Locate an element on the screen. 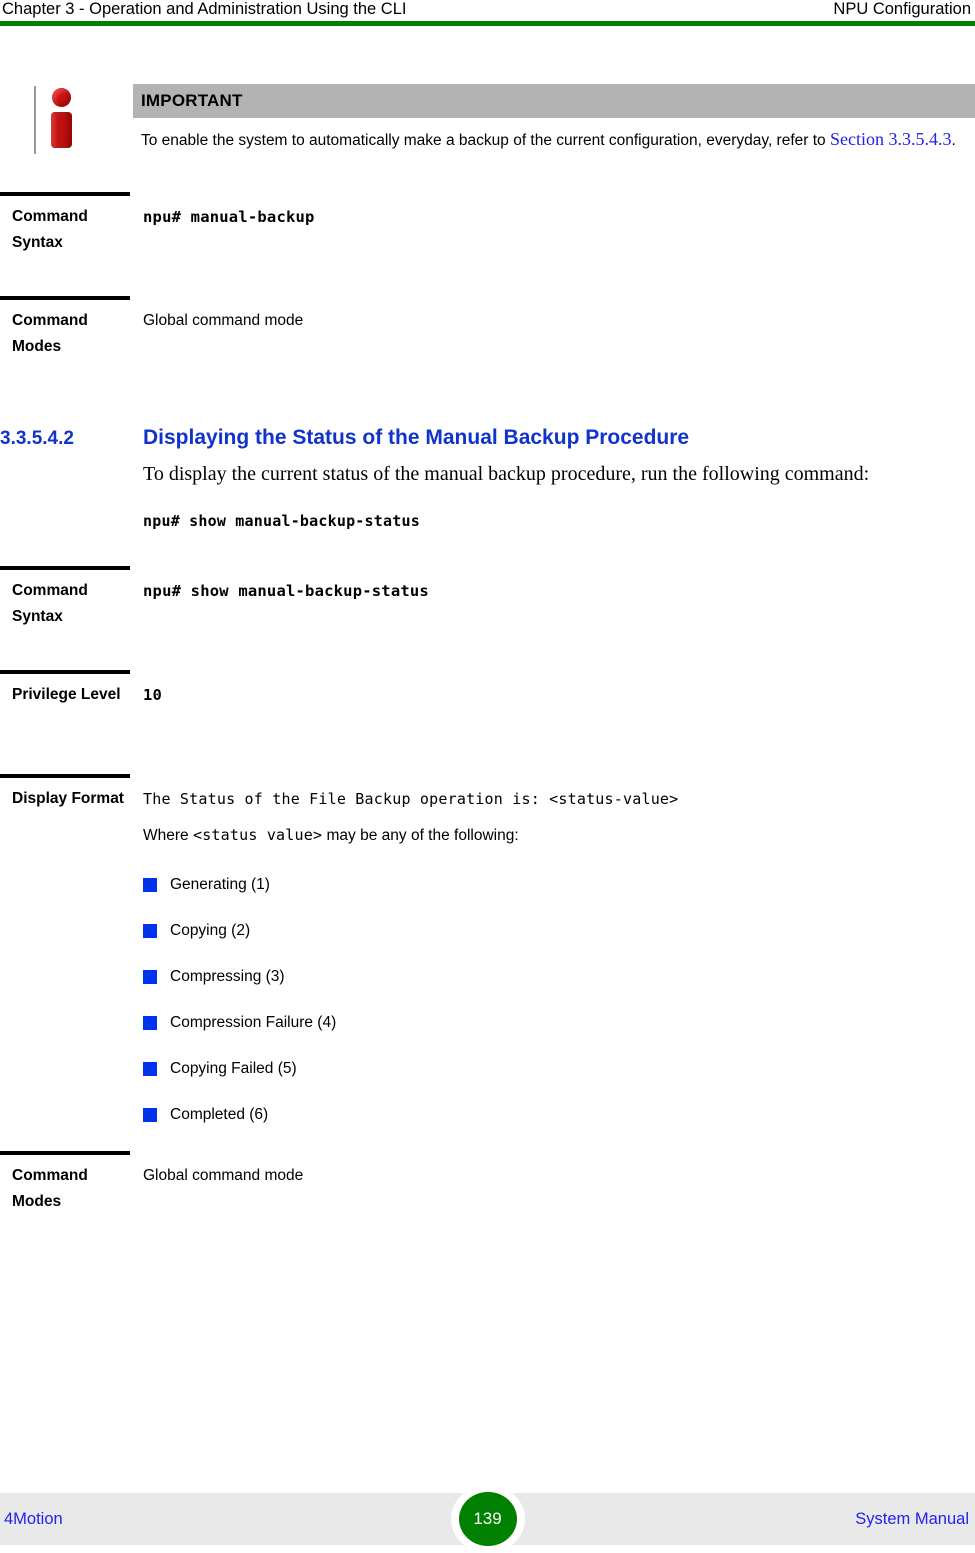  list-item: Compressing (3) is located at coordinates (559, 977).